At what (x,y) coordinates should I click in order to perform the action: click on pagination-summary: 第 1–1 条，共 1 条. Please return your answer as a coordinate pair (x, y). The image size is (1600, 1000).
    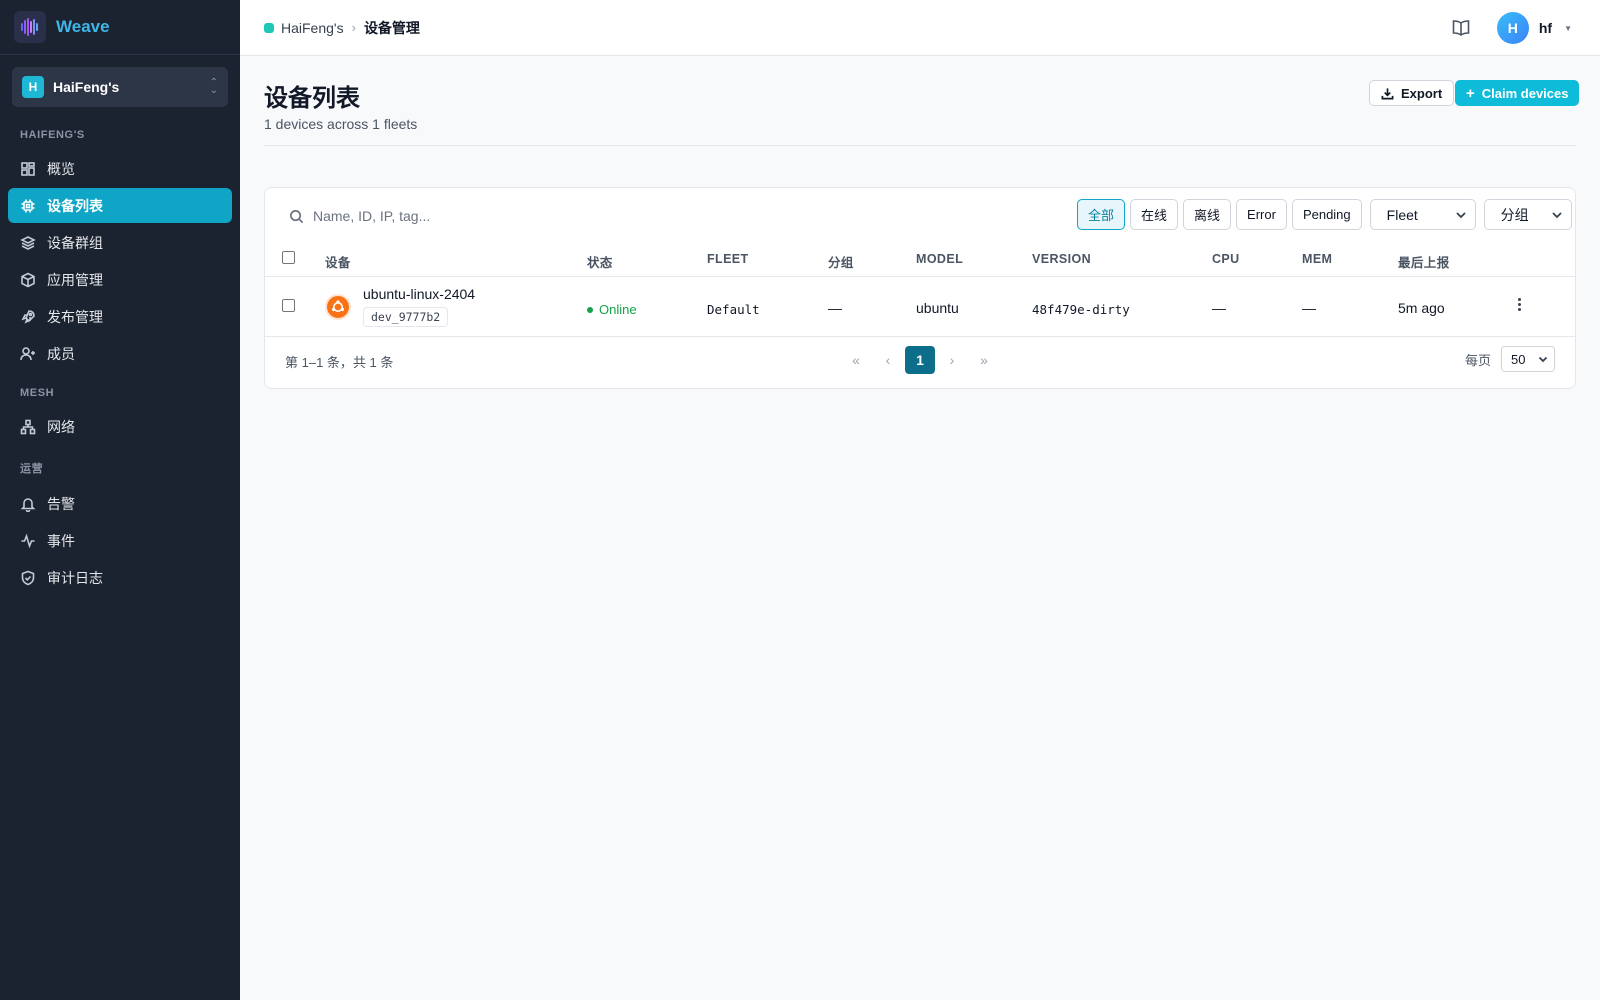
    Looking at the image, I should click on (339, 362).